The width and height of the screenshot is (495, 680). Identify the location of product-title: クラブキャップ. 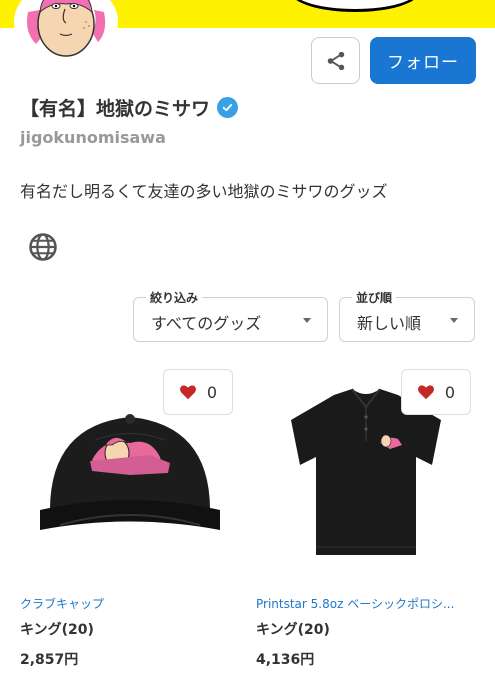
(130, 603).